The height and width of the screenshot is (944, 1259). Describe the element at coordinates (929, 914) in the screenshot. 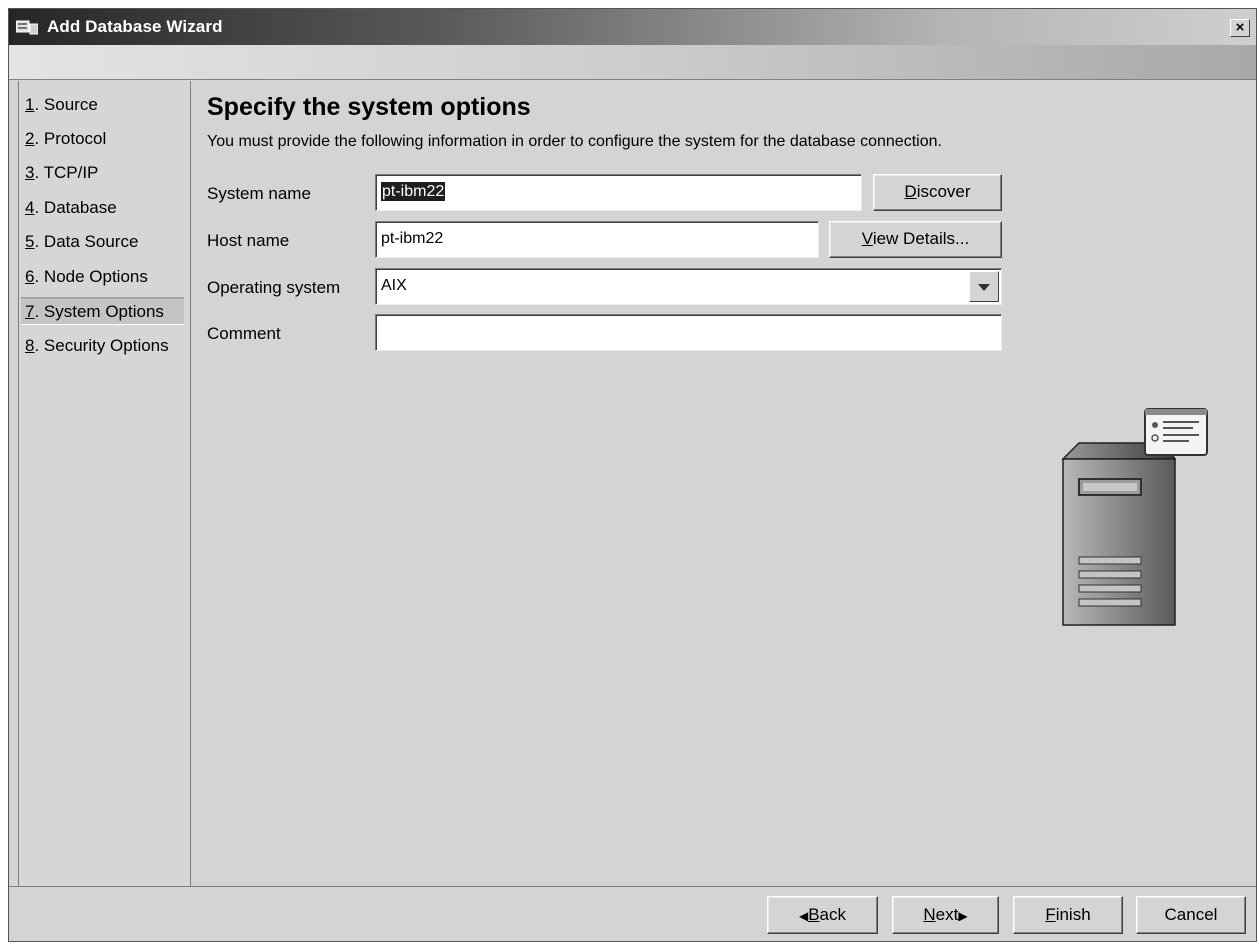

I see `next-mnemonic: N` at that location.